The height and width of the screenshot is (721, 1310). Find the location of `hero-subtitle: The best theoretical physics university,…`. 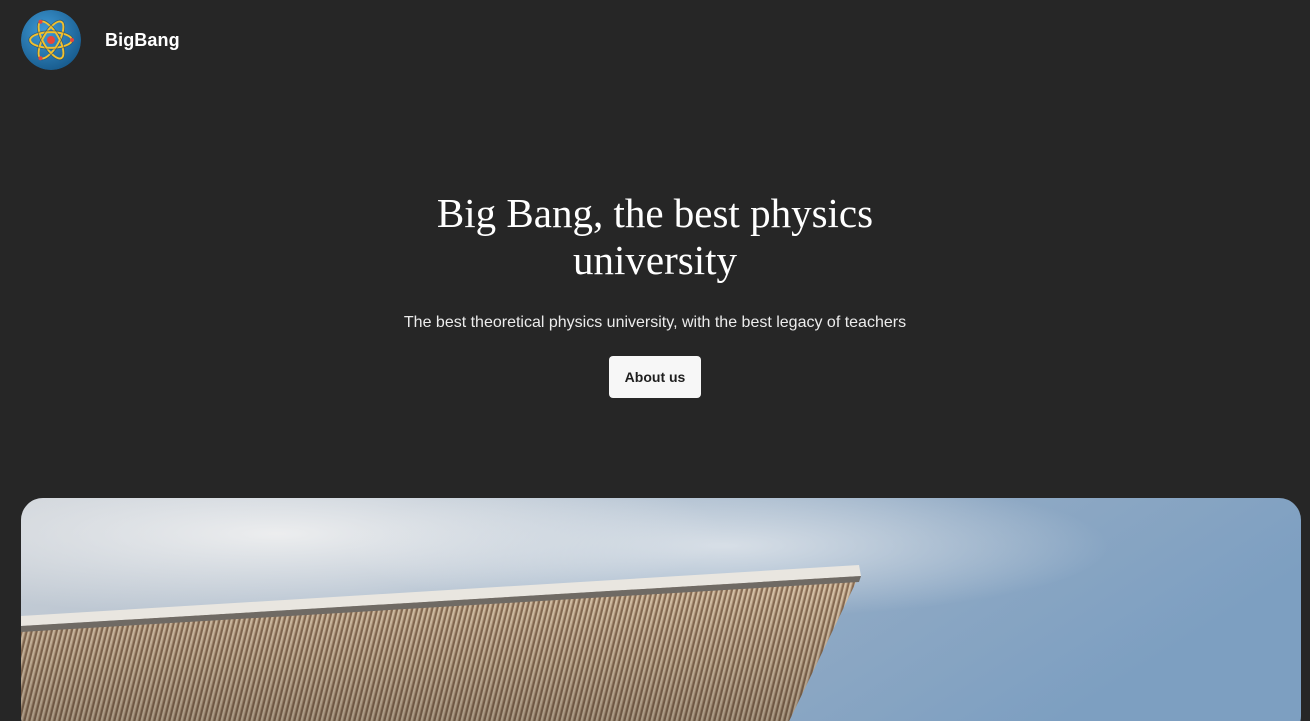

hero-subtitle: The best theoretical physics university,… is located at coordinates (655, 322).